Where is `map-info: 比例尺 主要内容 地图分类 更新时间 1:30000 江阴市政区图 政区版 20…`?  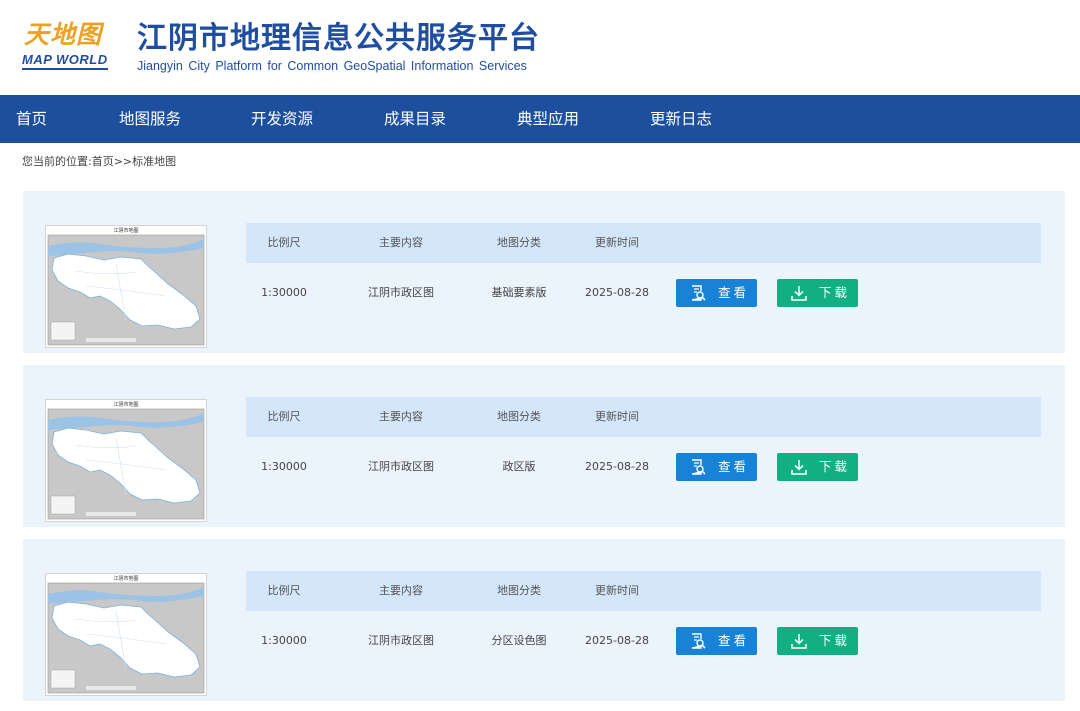
map-info: 比例尺 主要内容 地图分类 更新时间 1:30000 江阴市政区图 政区版 20… is located at coordinates (643, 446).